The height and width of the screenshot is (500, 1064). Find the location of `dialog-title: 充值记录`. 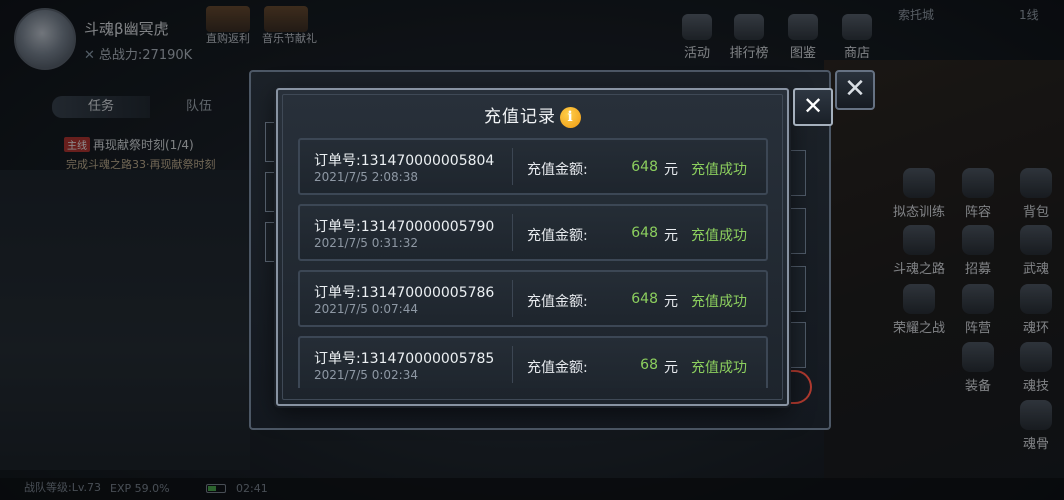

dialog-title: 充值记录 is located at coordinates (520, 117).